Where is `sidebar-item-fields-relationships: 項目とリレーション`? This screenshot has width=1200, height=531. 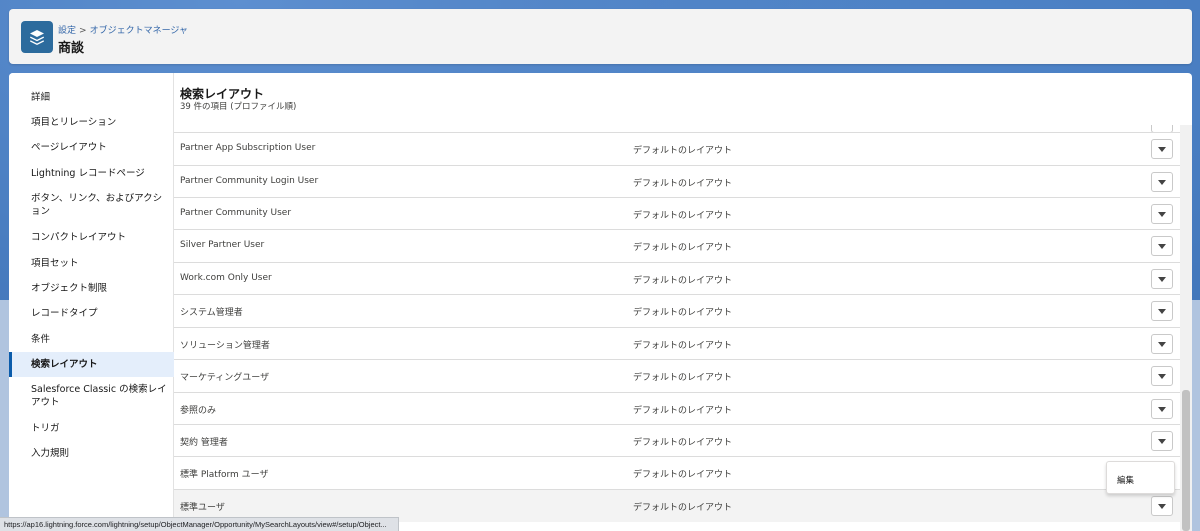 sidebar-item-fields-relationships: 項目とリレーション is located at coordinates (91, 122).